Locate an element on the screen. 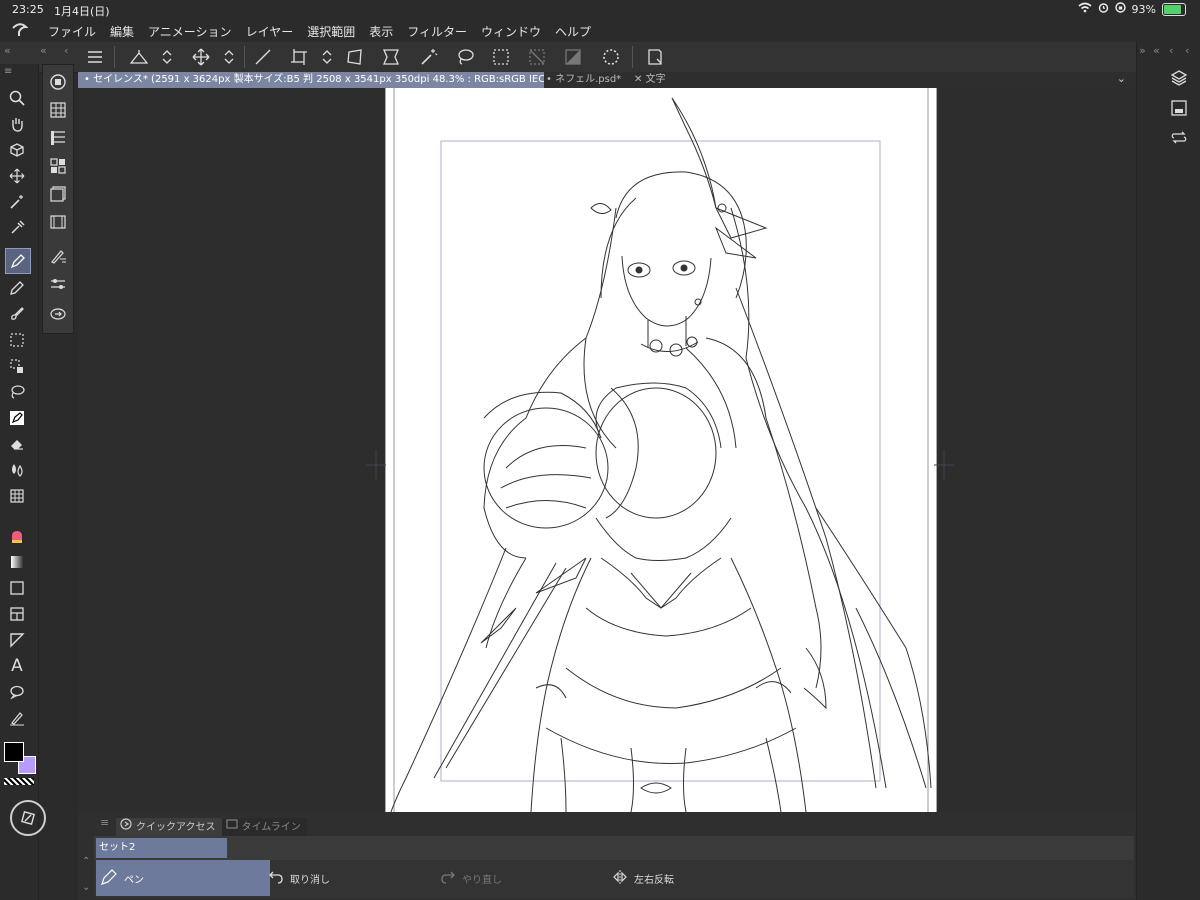  brush-settings-icon is located at coordinates (58, 256).